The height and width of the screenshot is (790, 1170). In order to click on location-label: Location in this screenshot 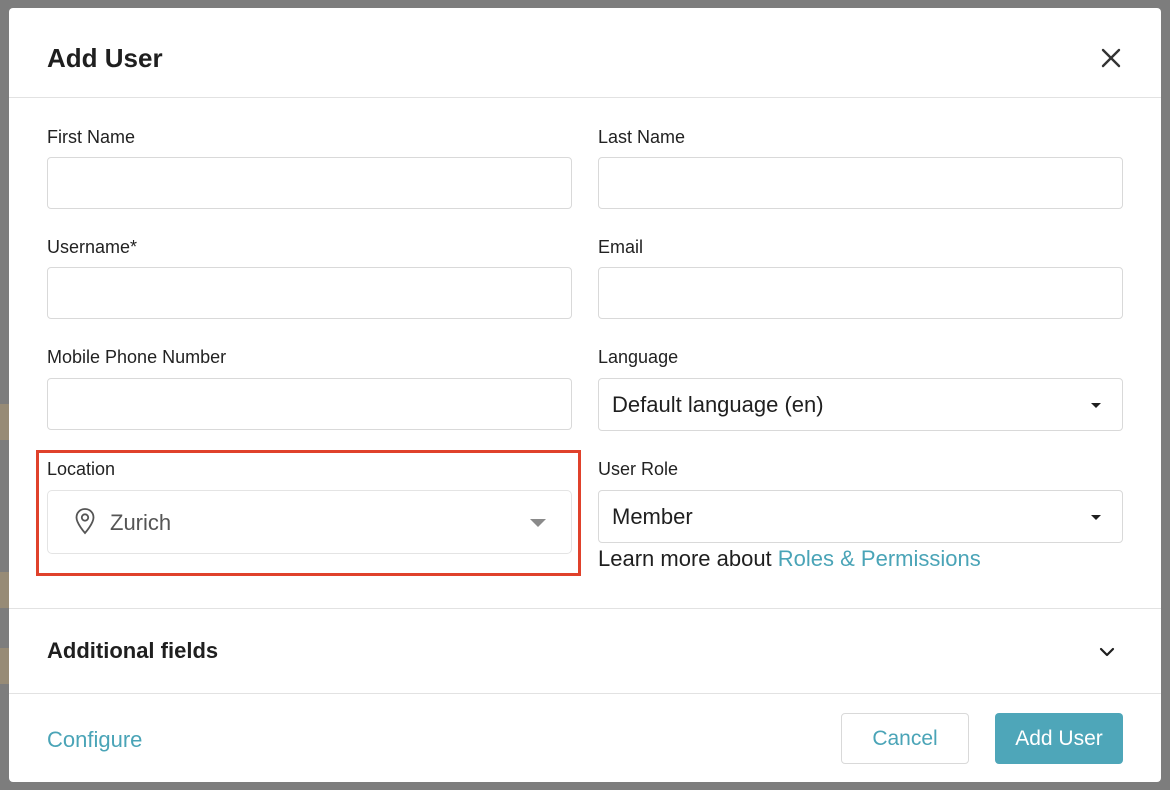, I will do `click(81, 469)`.